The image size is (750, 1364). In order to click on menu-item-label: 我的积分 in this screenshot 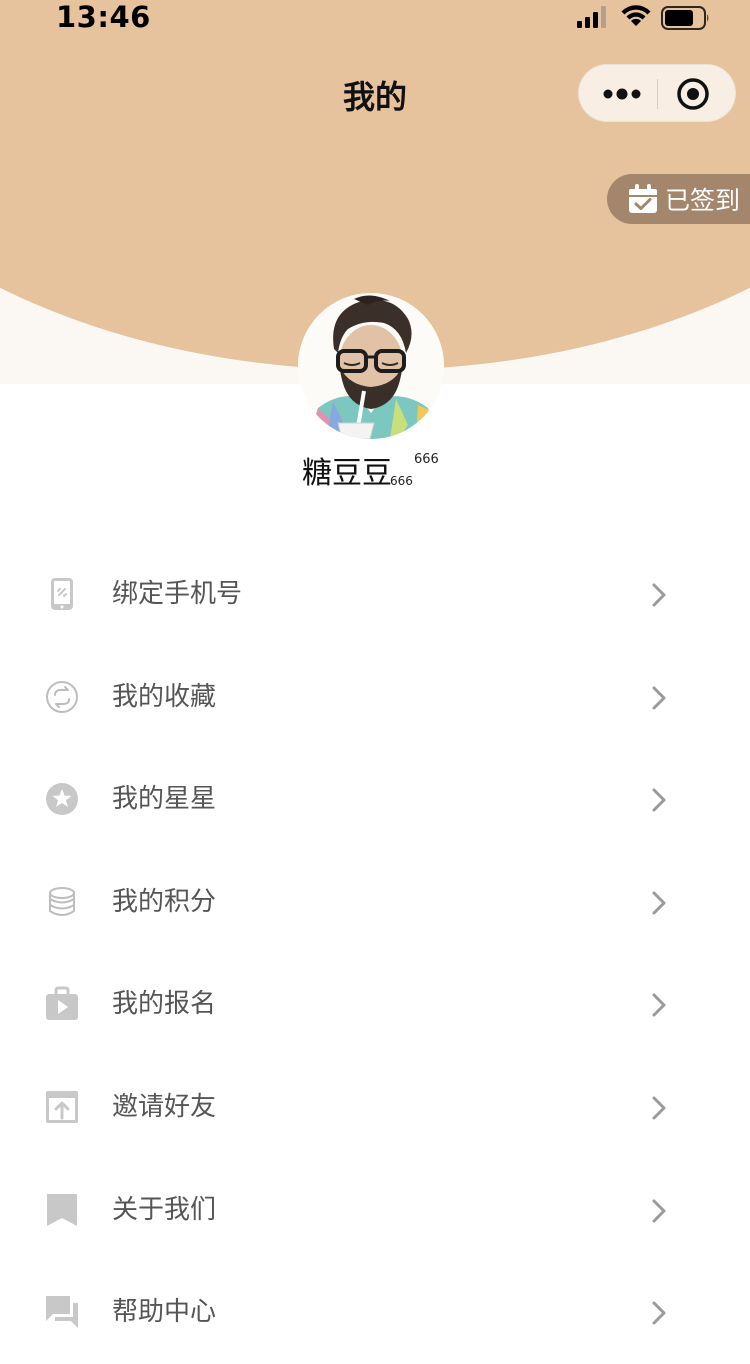, I will do `click(164, 901)`.